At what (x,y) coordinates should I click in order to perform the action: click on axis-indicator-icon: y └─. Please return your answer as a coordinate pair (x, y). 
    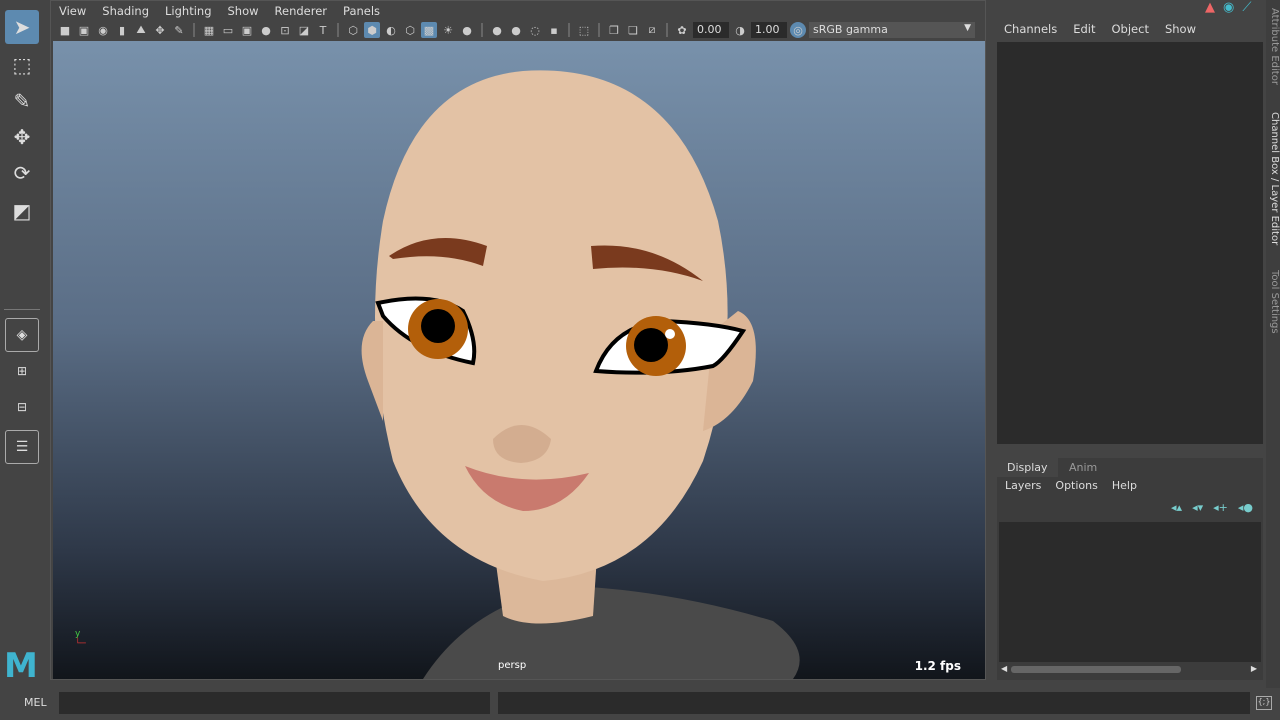
    Looking at the image, I should click on (80, 639).